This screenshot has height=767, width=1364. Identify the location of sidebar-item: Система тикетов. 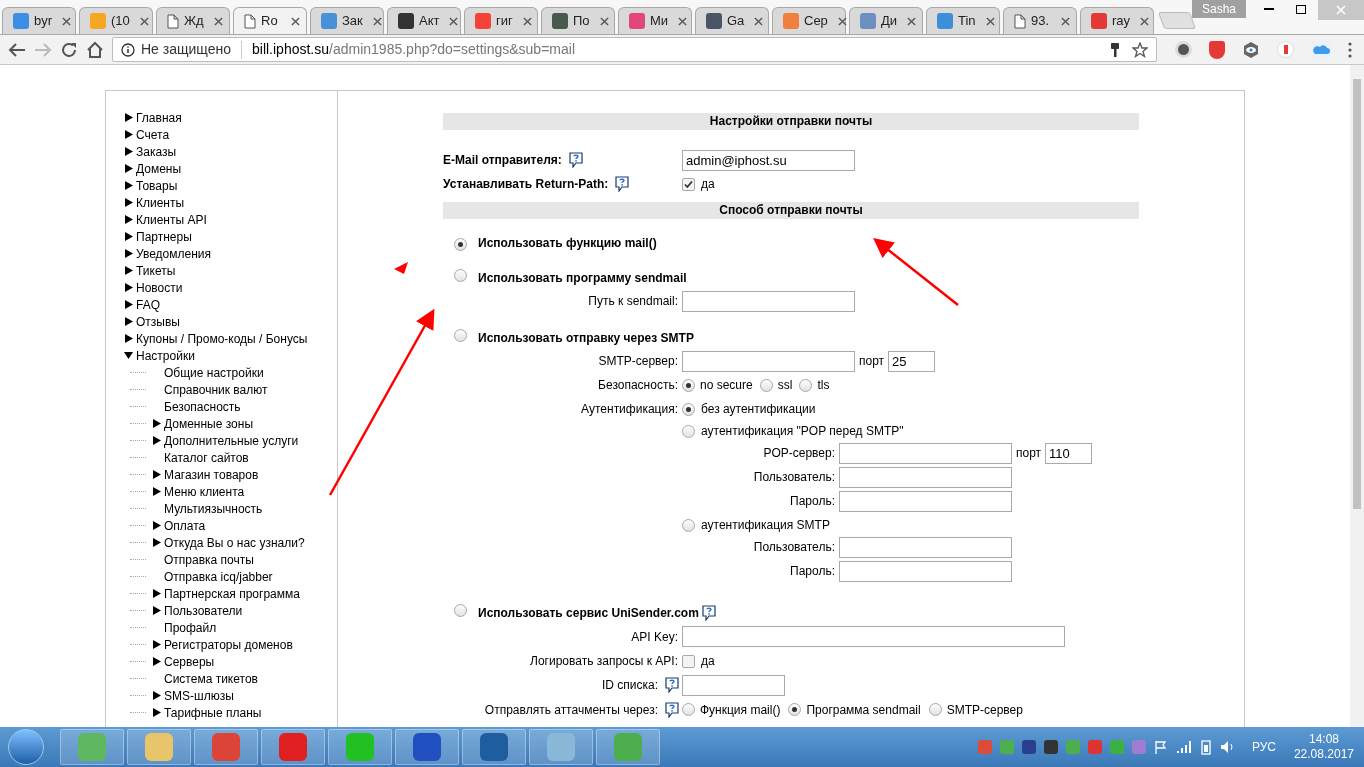
(211, 678).